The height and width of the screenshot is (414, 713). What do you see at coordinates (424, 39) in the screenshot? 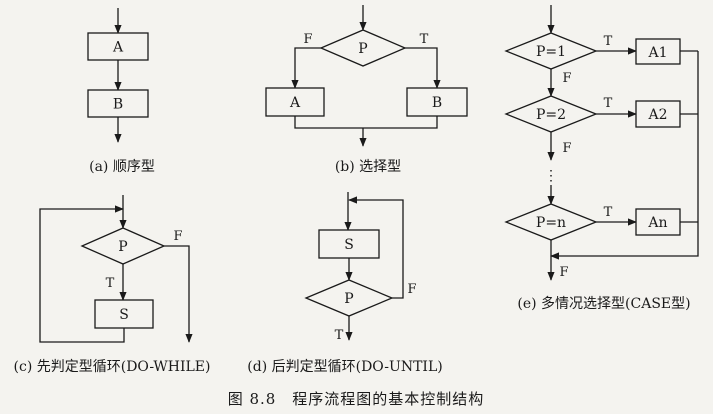
I see `label-b-true: T` at bounding box center [424, 39].